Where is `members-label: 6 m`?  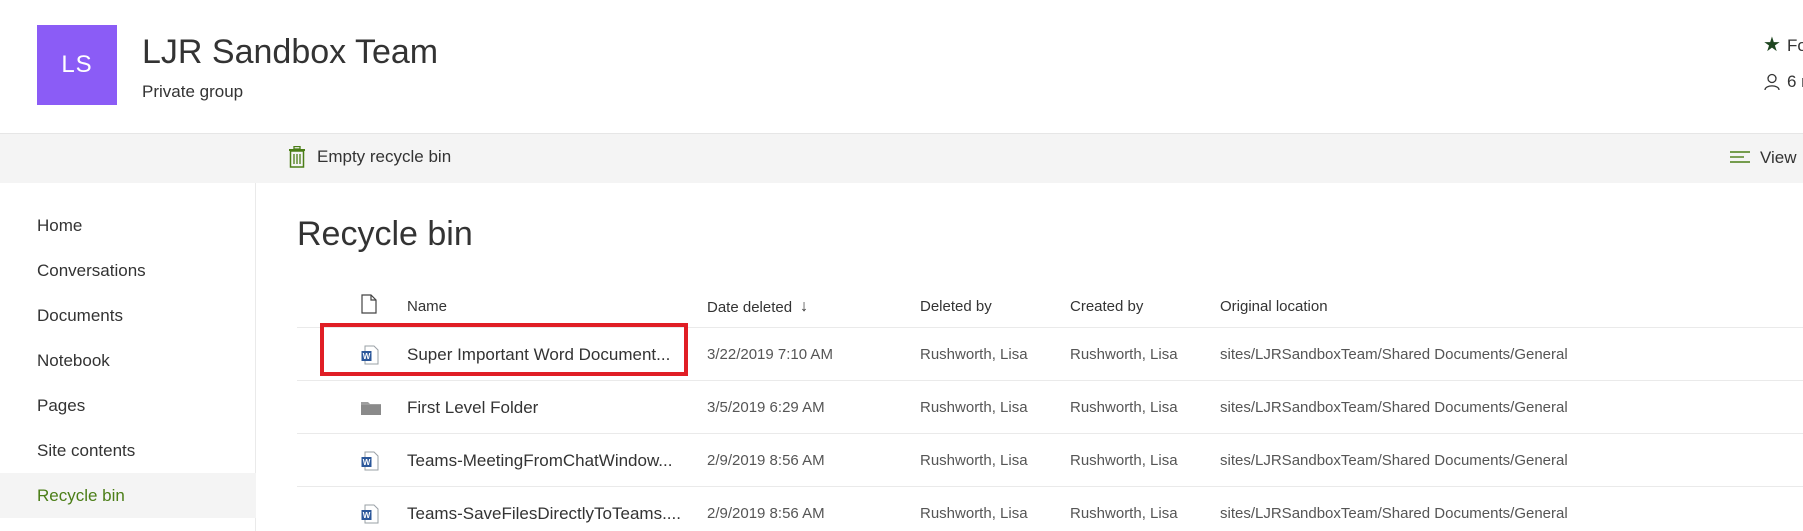
members-label: 6 m is located at coordinates (1795, 81).